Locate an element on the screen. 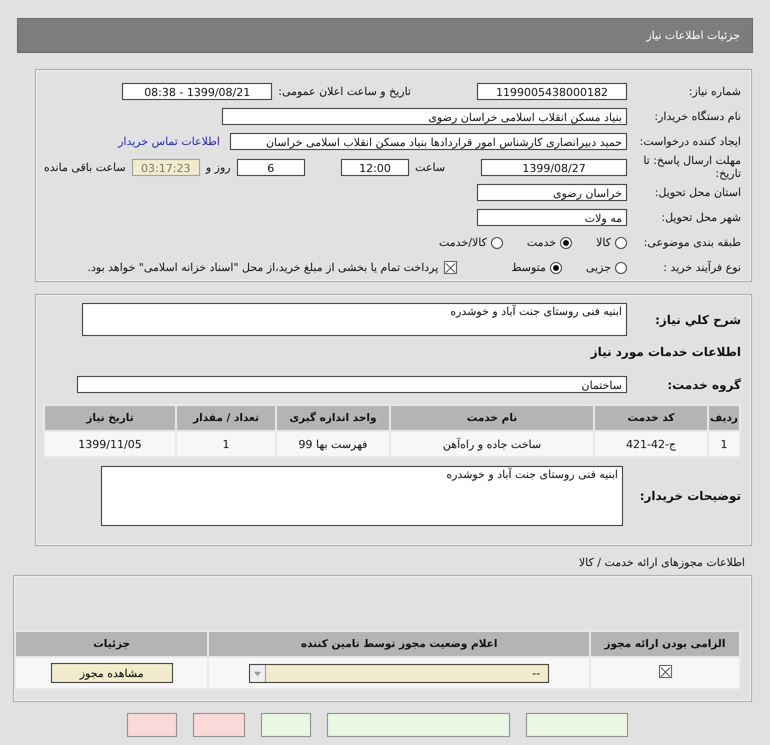  days-field: 6 is located at coordinates (270, 167).